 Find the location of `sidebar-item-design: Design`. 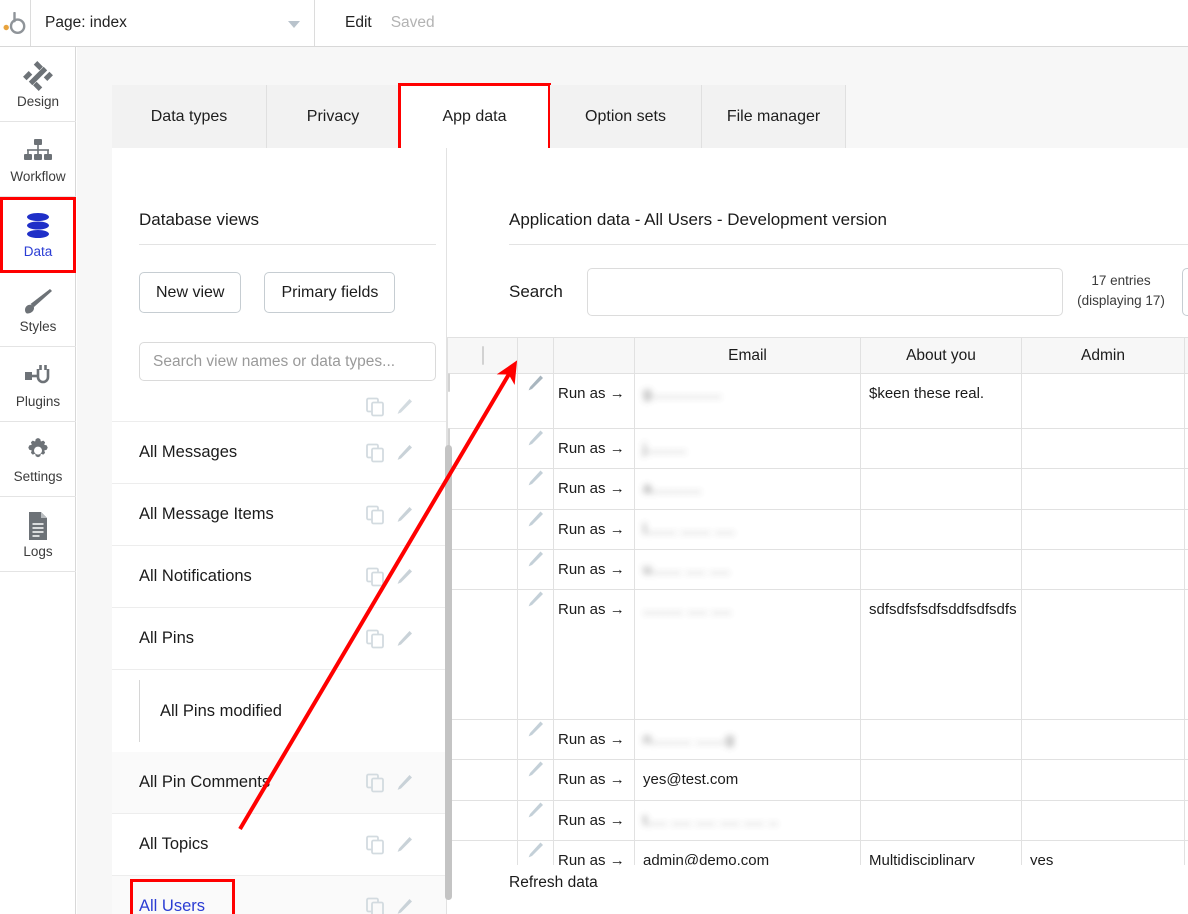

sidebar-item-design: Design is located at coordinates (38, 84).